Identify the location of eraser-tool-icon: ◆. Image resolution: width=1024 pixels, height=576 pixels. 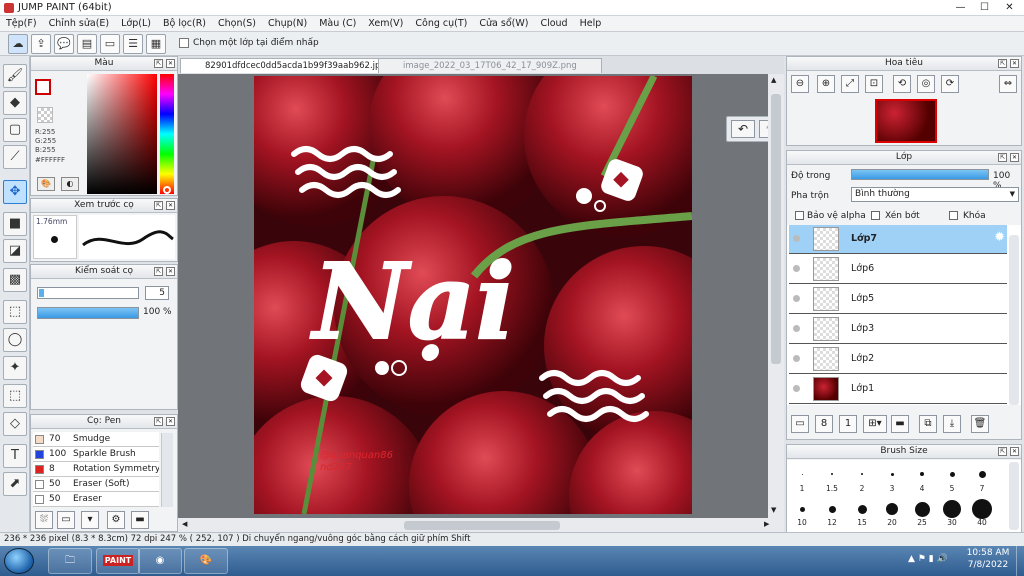
(15, 103).